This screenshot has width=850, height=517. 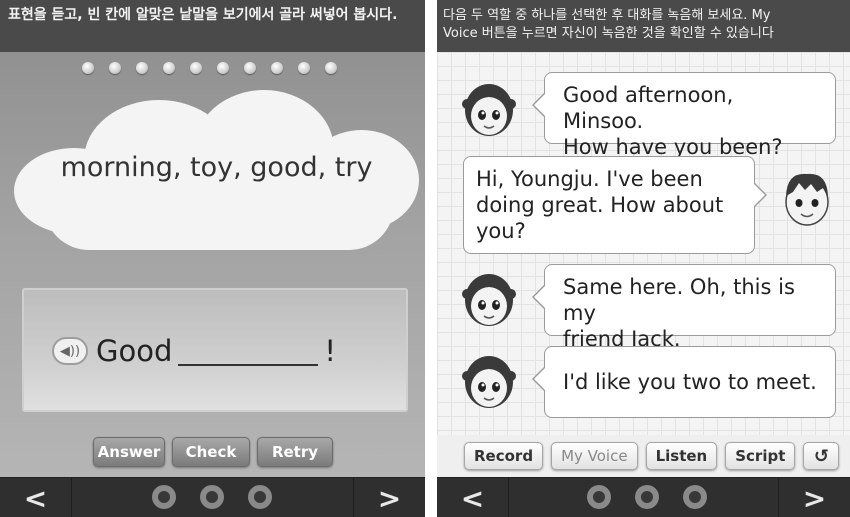 What do you see at coordinates (216, 167) in the screenshot?
I see `word-bank-text: morning, toy, good, try` at bounding box center [216, 167].